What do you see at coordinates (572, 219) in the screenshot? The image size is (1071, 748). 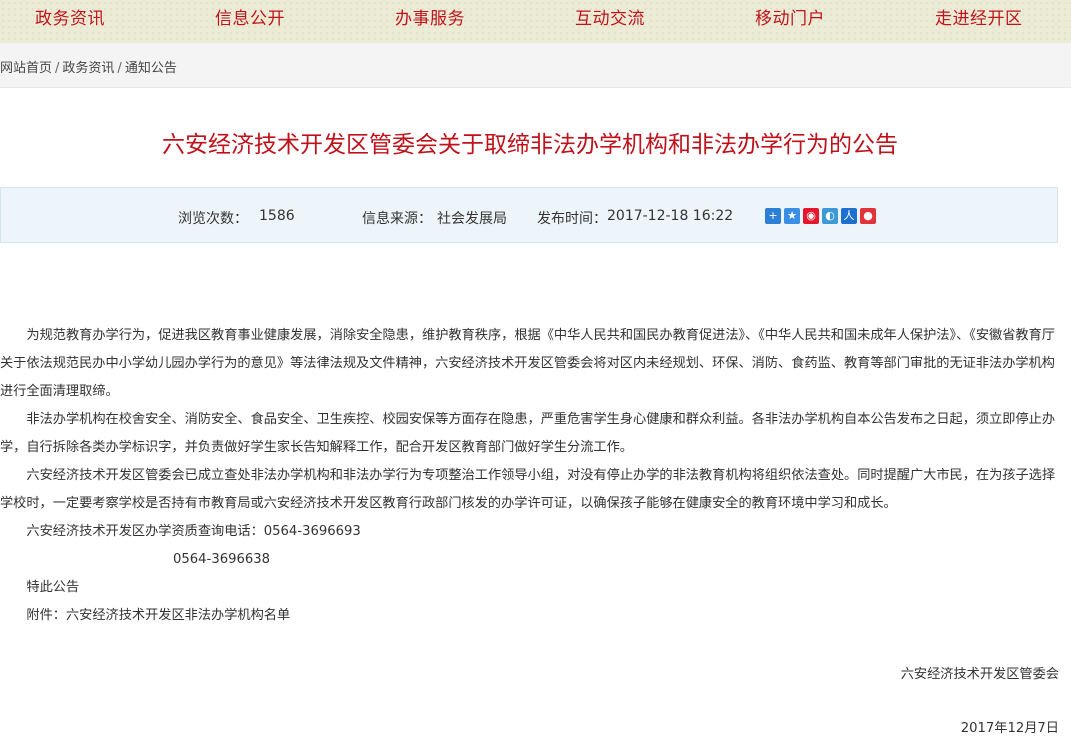 I see `published-label: 发布时间：` at bounding box center [572, 219].